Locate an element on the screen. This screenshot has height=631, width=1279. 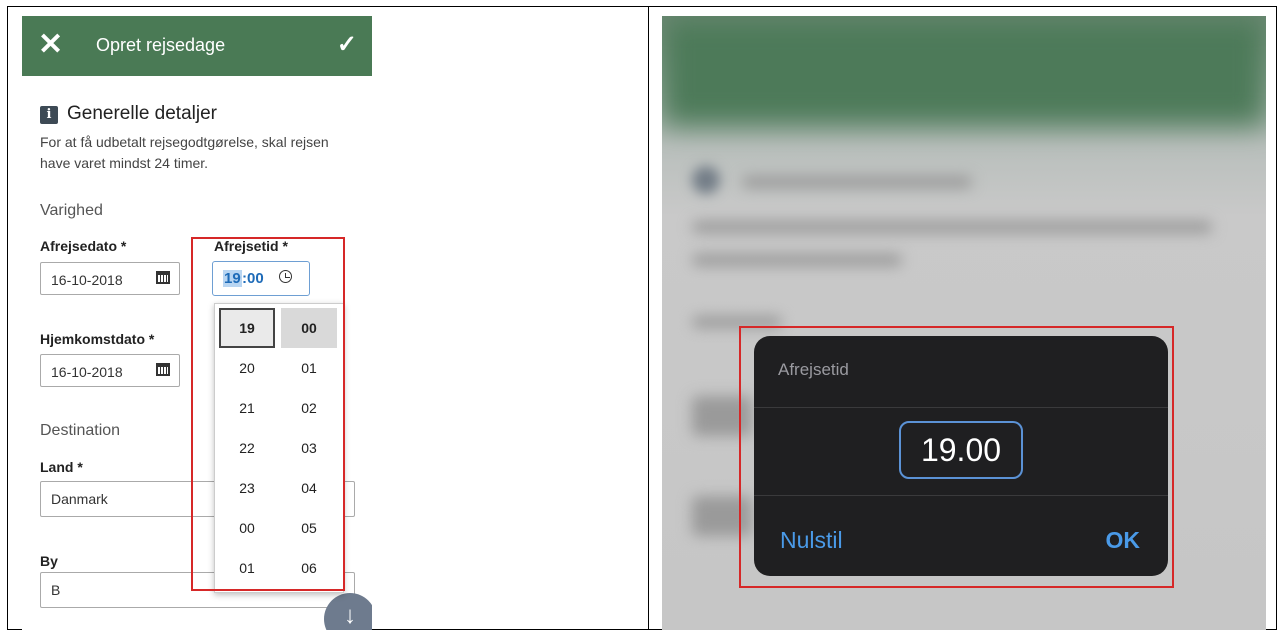
section-heading: i Generelle detaljer is located at coordinates (128, 114).